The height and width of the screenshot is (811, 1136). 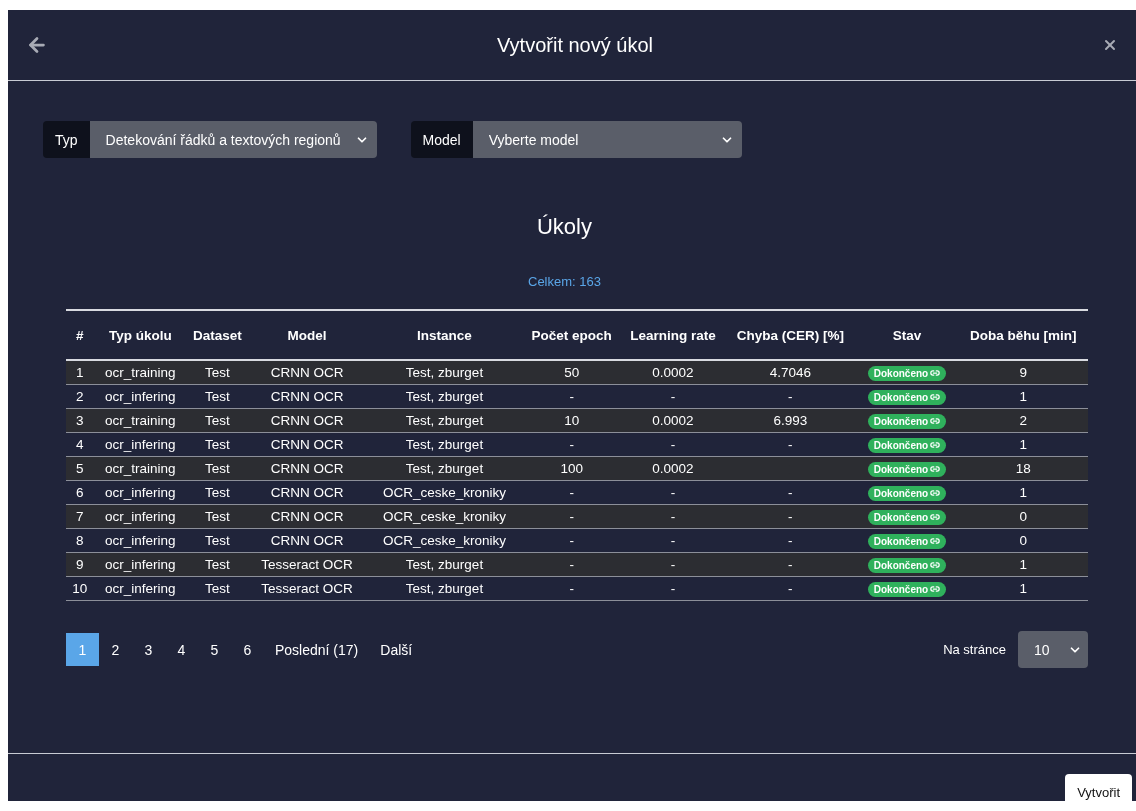 What do you see at coordinates (37, 45) in the screenshot?
I see `back-button` at bounding box center [37, 45].